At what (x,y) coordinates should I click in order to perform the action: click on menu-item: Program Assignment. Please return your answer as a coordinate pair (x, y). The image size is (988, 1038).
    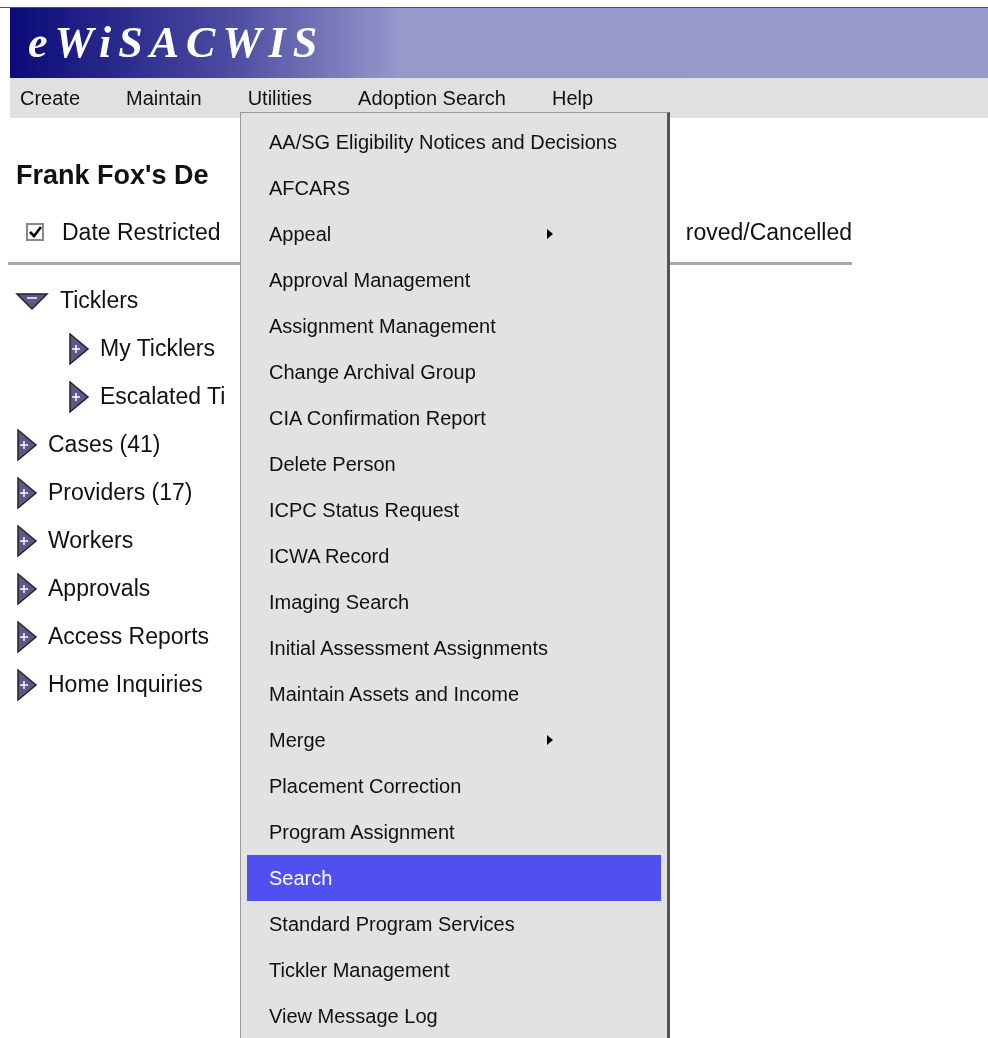
    Looking at the image, I should click on (454, 832).